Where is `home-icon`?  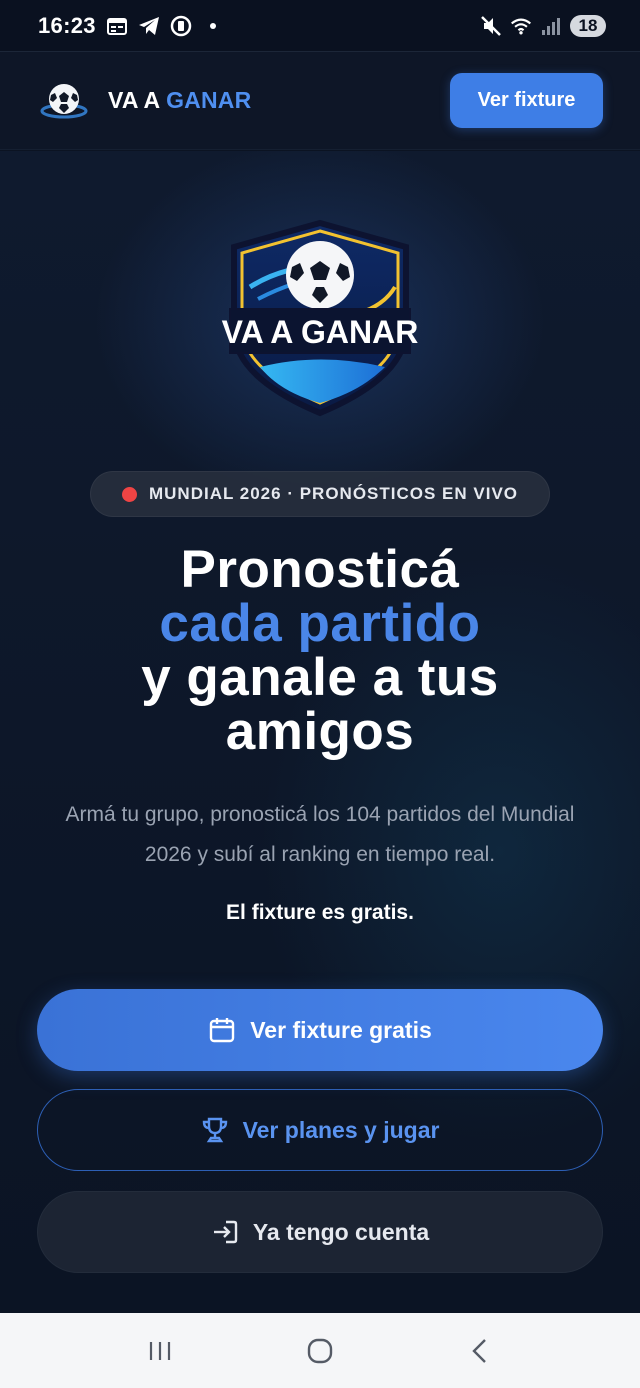 home-icon is located at coordinates (320, 1350).